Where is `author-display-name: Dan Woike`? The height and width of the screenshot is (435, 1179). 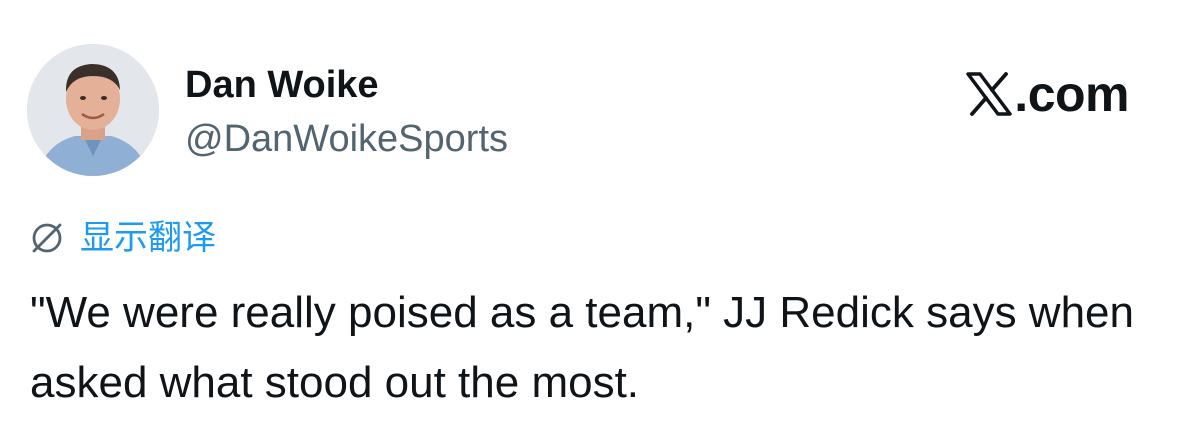
author-display-name: Dan Woike is located at coordinates (282, 85).